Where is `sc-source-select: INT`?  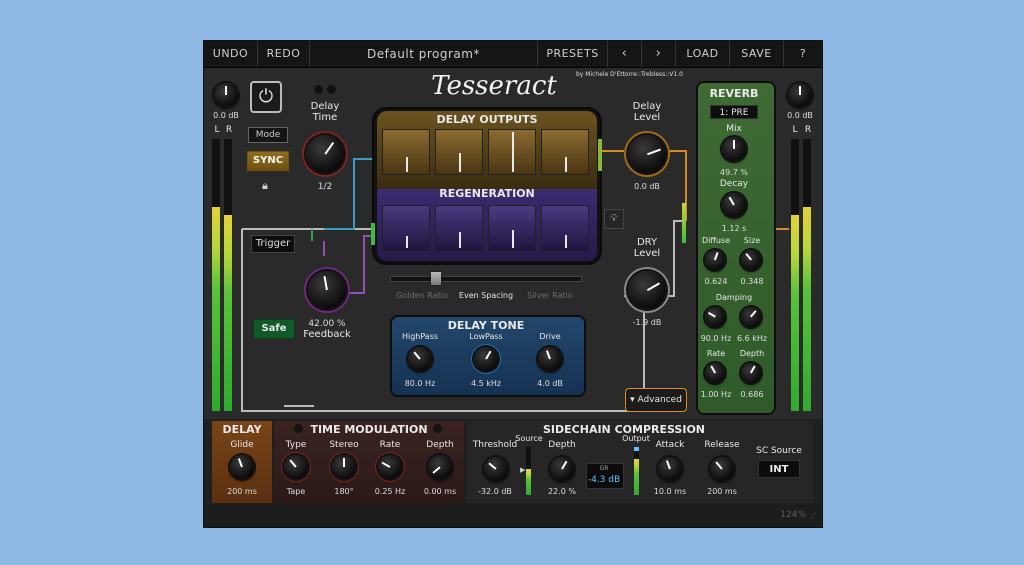
sc-source-select: INT is located at coordinates (779, 469).